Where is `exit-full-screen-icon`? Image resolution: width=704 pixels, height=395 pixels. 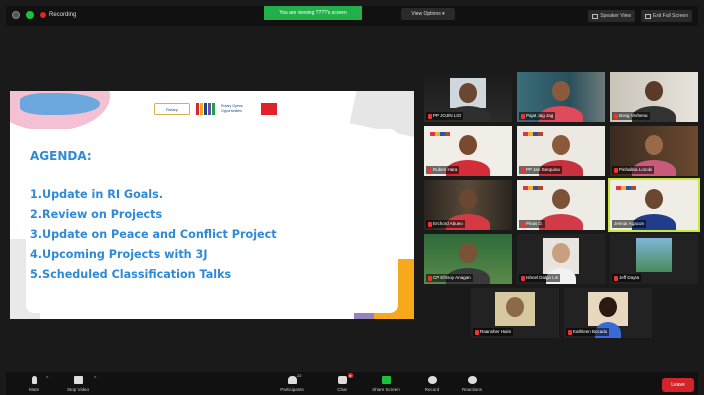 exit-full-screen-icon is located at coordinates (647, 16).